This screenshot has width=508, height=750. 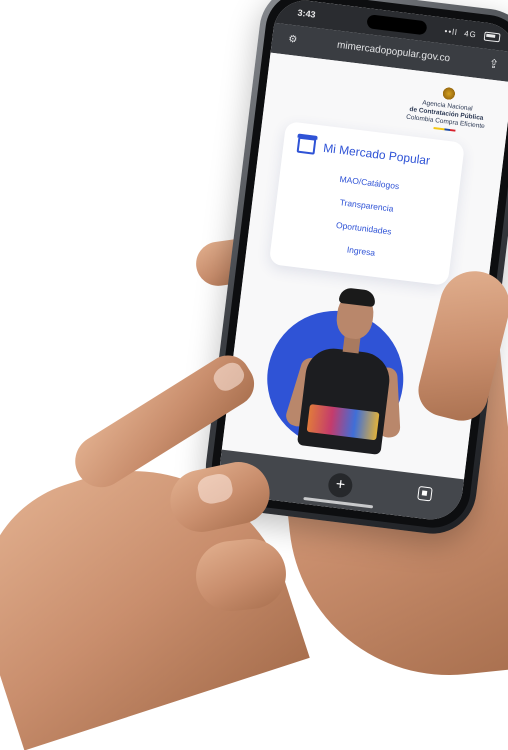 What do you see at coordinates (307, 13) in the screenshot?
I see `status-time: 3:43` at bounding box center [307, 13].